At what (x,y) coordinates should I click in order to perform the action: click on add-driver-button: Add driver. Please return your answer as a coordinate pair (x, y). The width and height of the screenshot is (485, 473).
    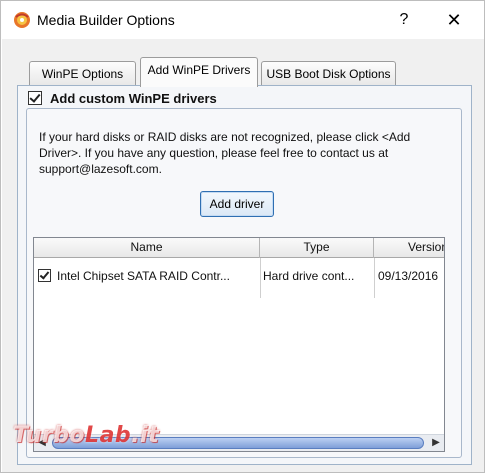
    Looking at the image, I should click on (237, 204).